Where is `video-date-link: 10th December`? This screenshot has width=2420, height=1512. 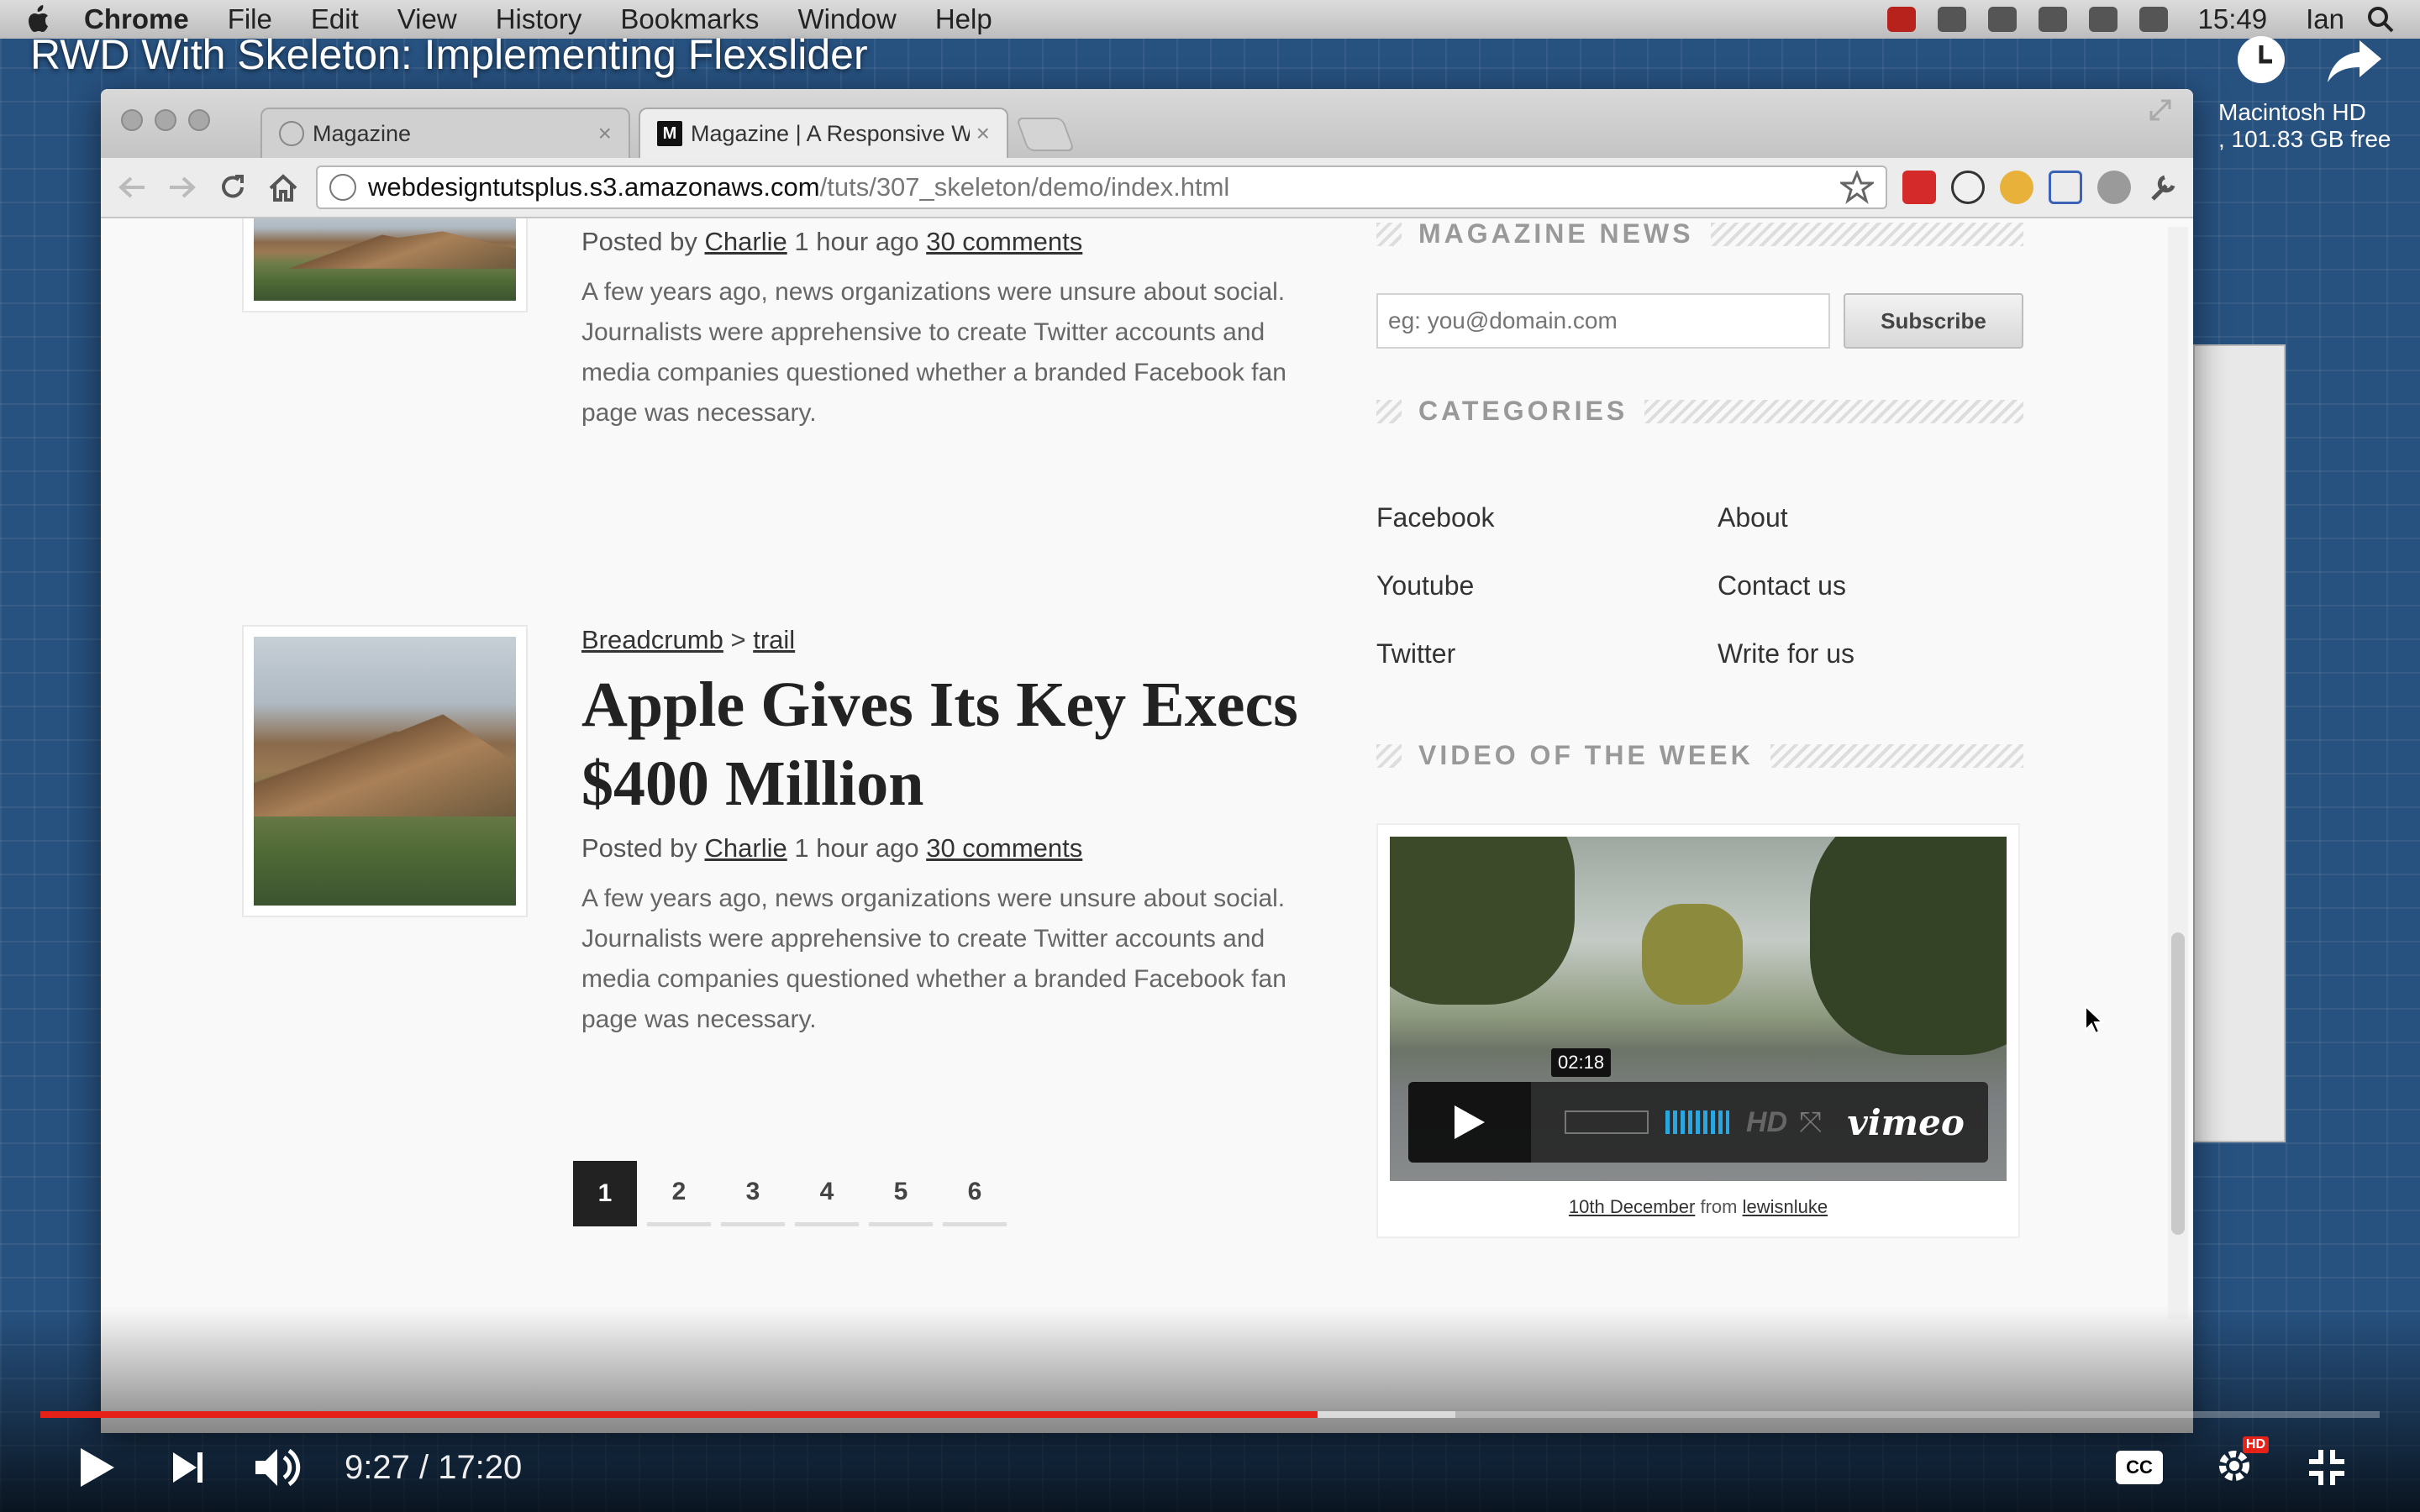 video-date-link: 10th December is located at coordinates (1632, 1206).